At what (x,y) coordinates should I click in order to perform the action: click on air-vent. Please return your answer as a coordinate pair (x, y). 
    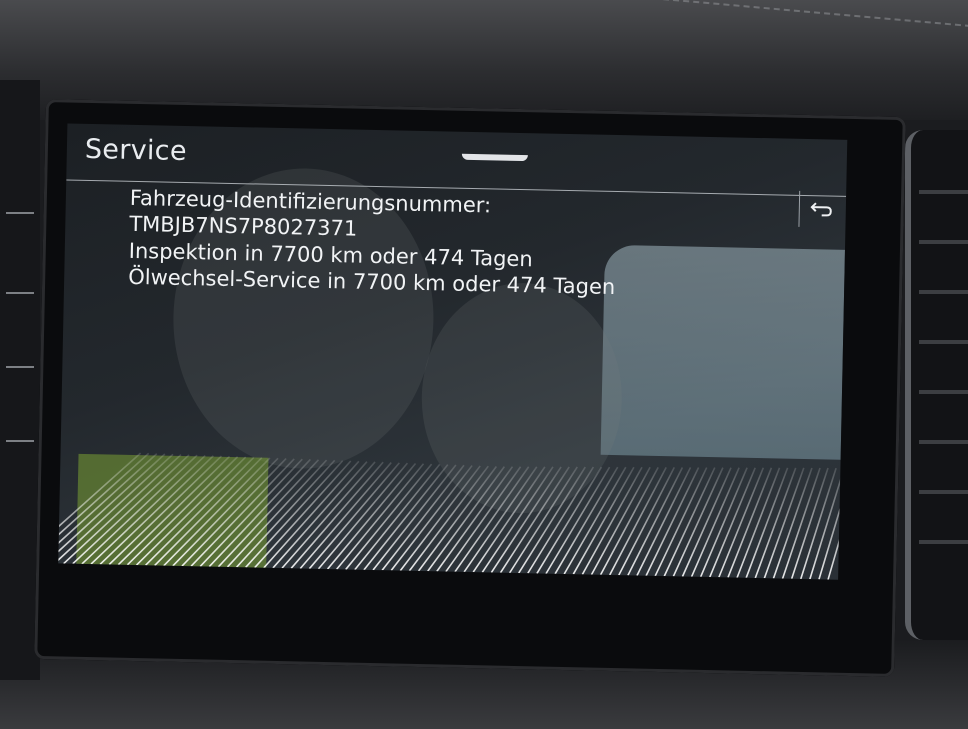
    Looking at the image, I should click on (936, 385).